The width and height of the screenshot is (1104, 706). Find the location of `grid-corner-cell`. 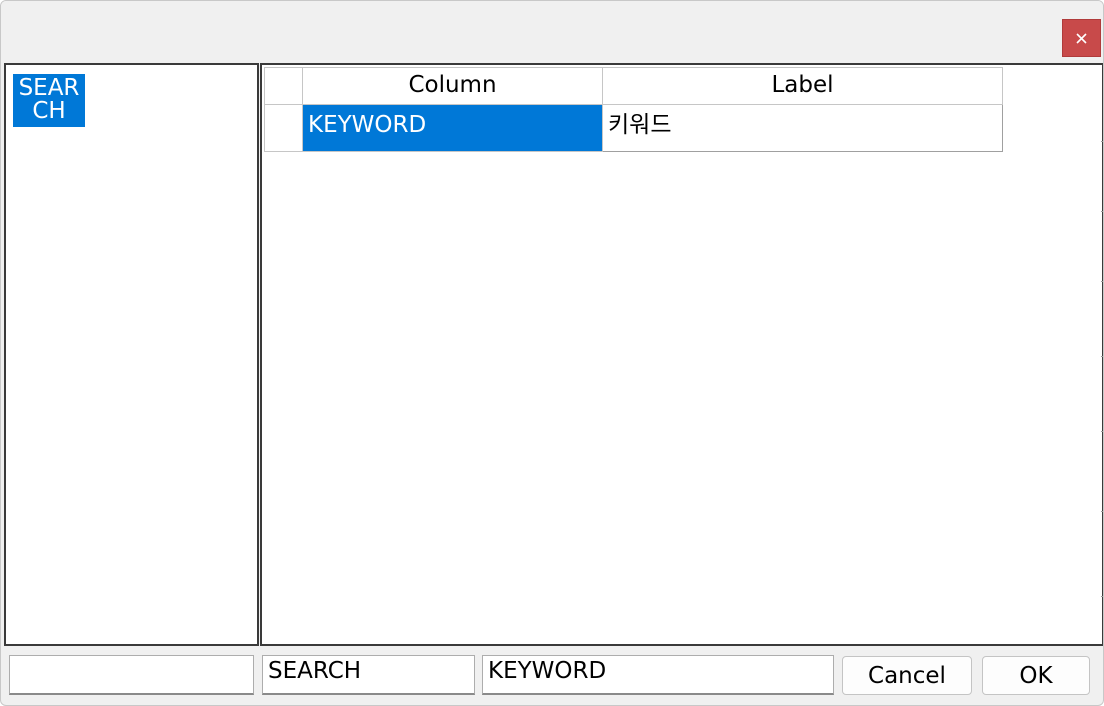

grid-corner-cell is located at coordinates (283, 86).